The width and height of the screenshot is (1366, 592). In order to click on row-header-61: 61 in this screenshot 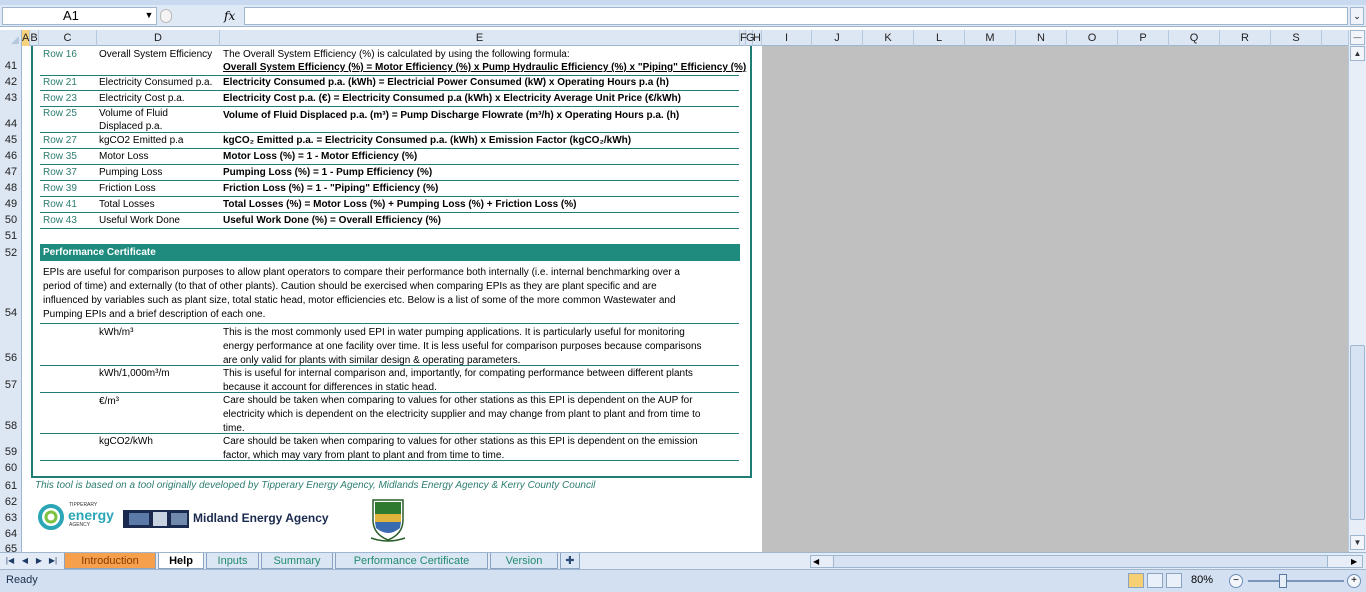, I will do `click(11, 486)`.